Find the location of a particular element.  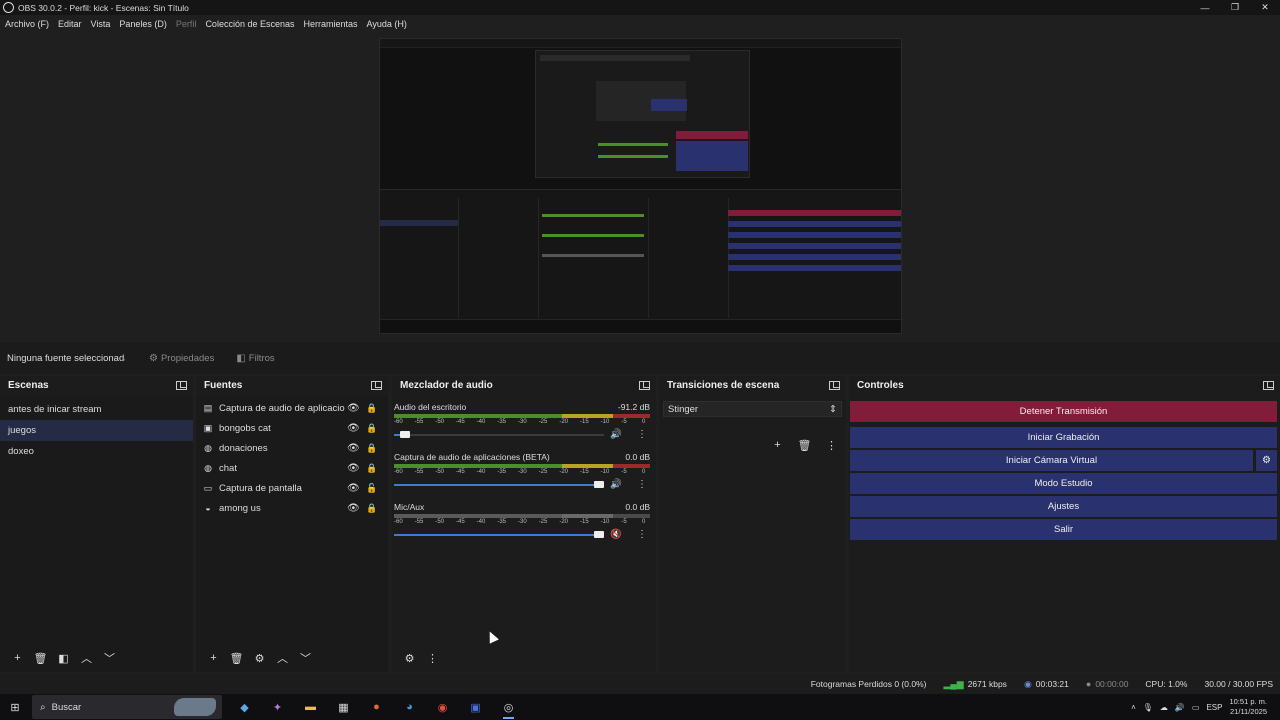

add-scene-icon: + is located at coordinates (17, 658).